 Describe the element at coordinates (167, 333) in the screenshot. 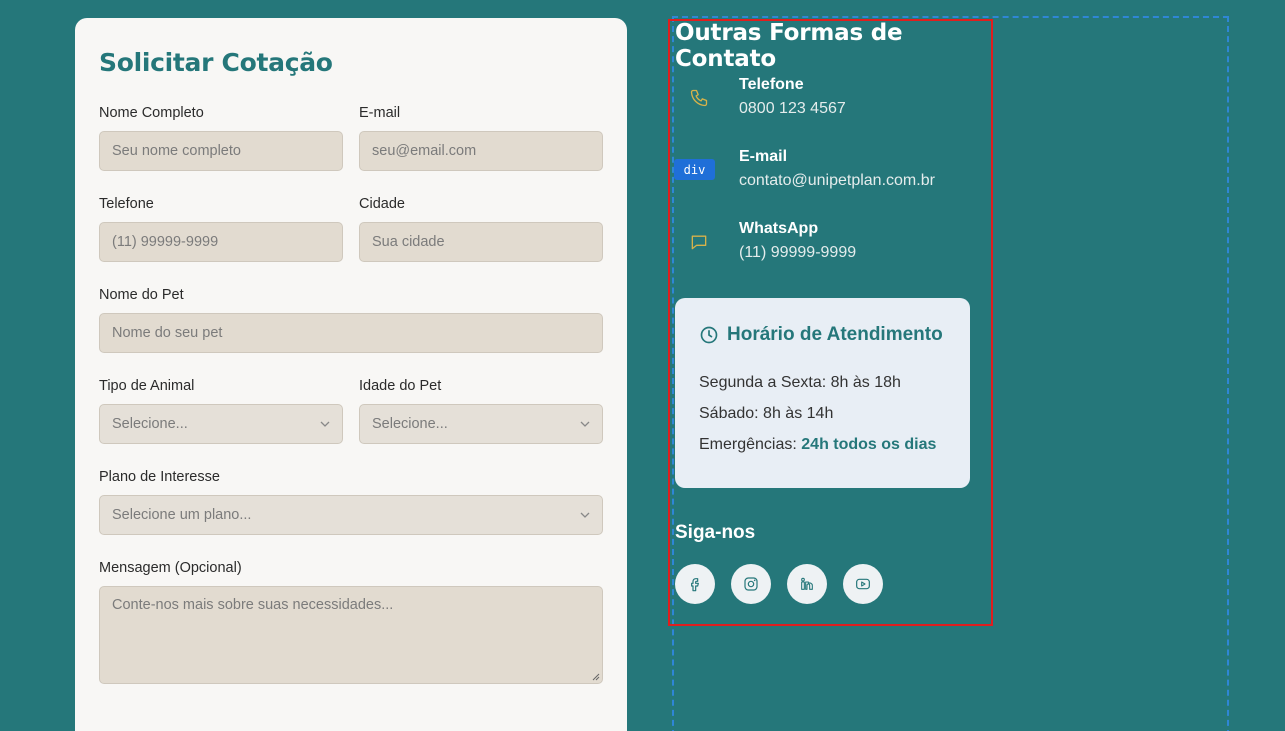

I see `pet-name-placeholder: Nome do seu pet` at that location.